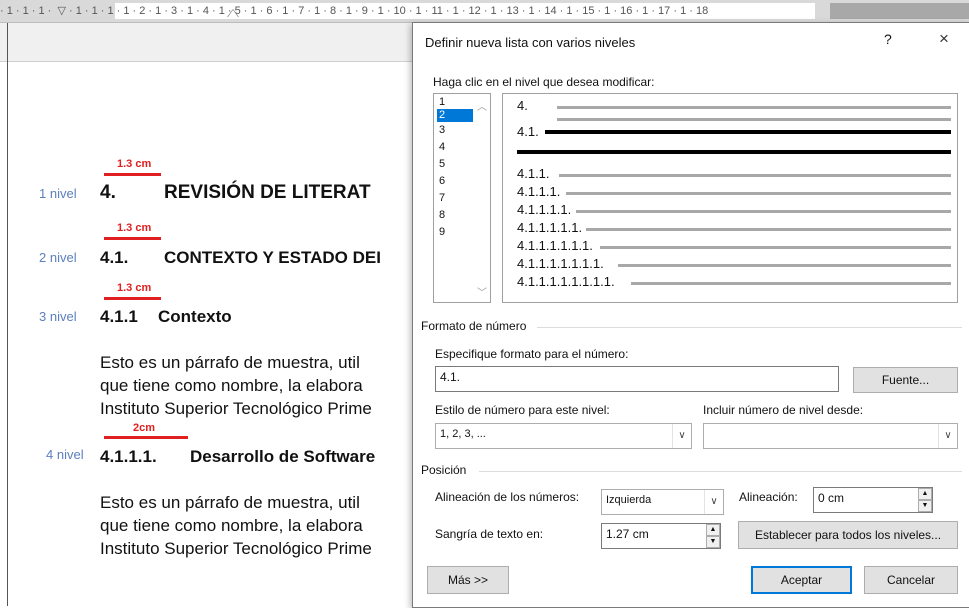 This screenshot has height=608, width=969. What do you see at coordinates (911, 580) in the screenshot?
I see `cancel-button: Cancelar` at bounding box center [911, 580].